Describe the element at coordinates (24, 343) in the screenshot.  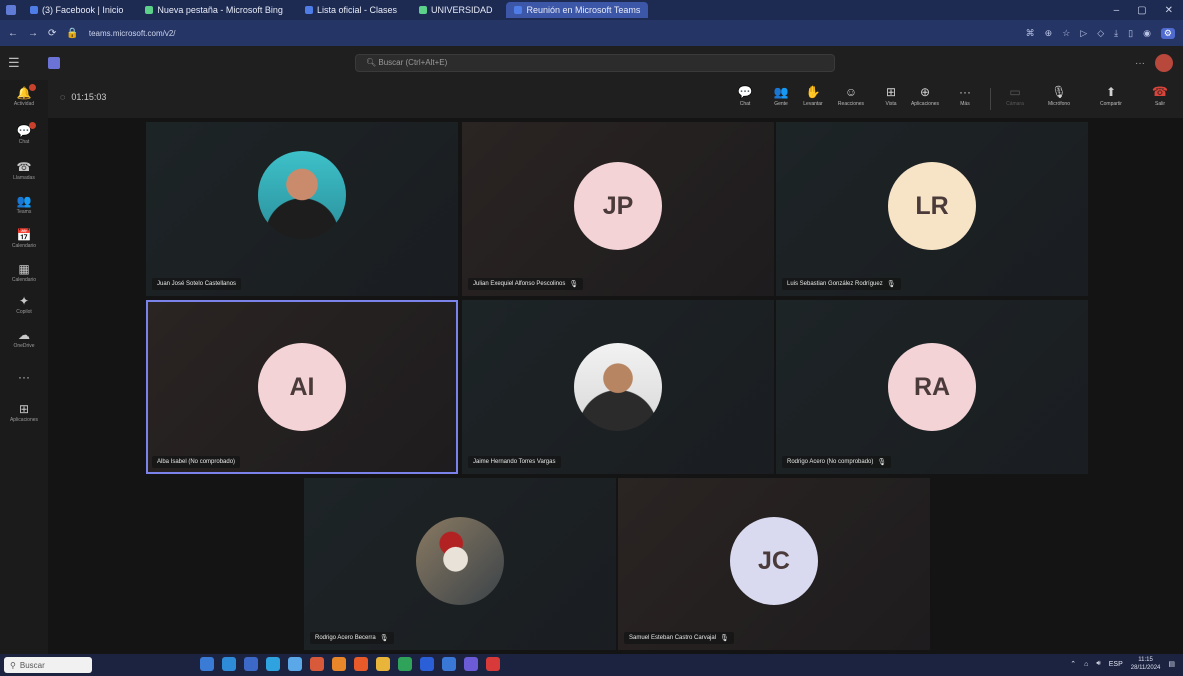
I see `rail-item-onedrive: ☁ OneDrive` at that location.